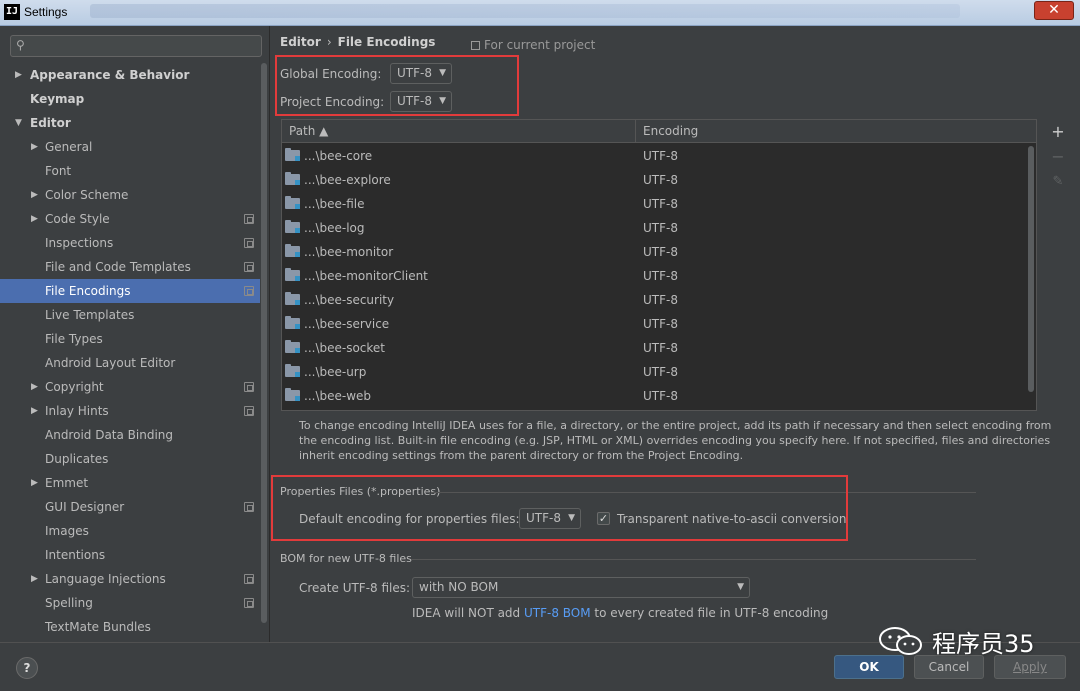  Describe the element at coordinates (145, 46) in the screenshot. I see `search-input` at that location.